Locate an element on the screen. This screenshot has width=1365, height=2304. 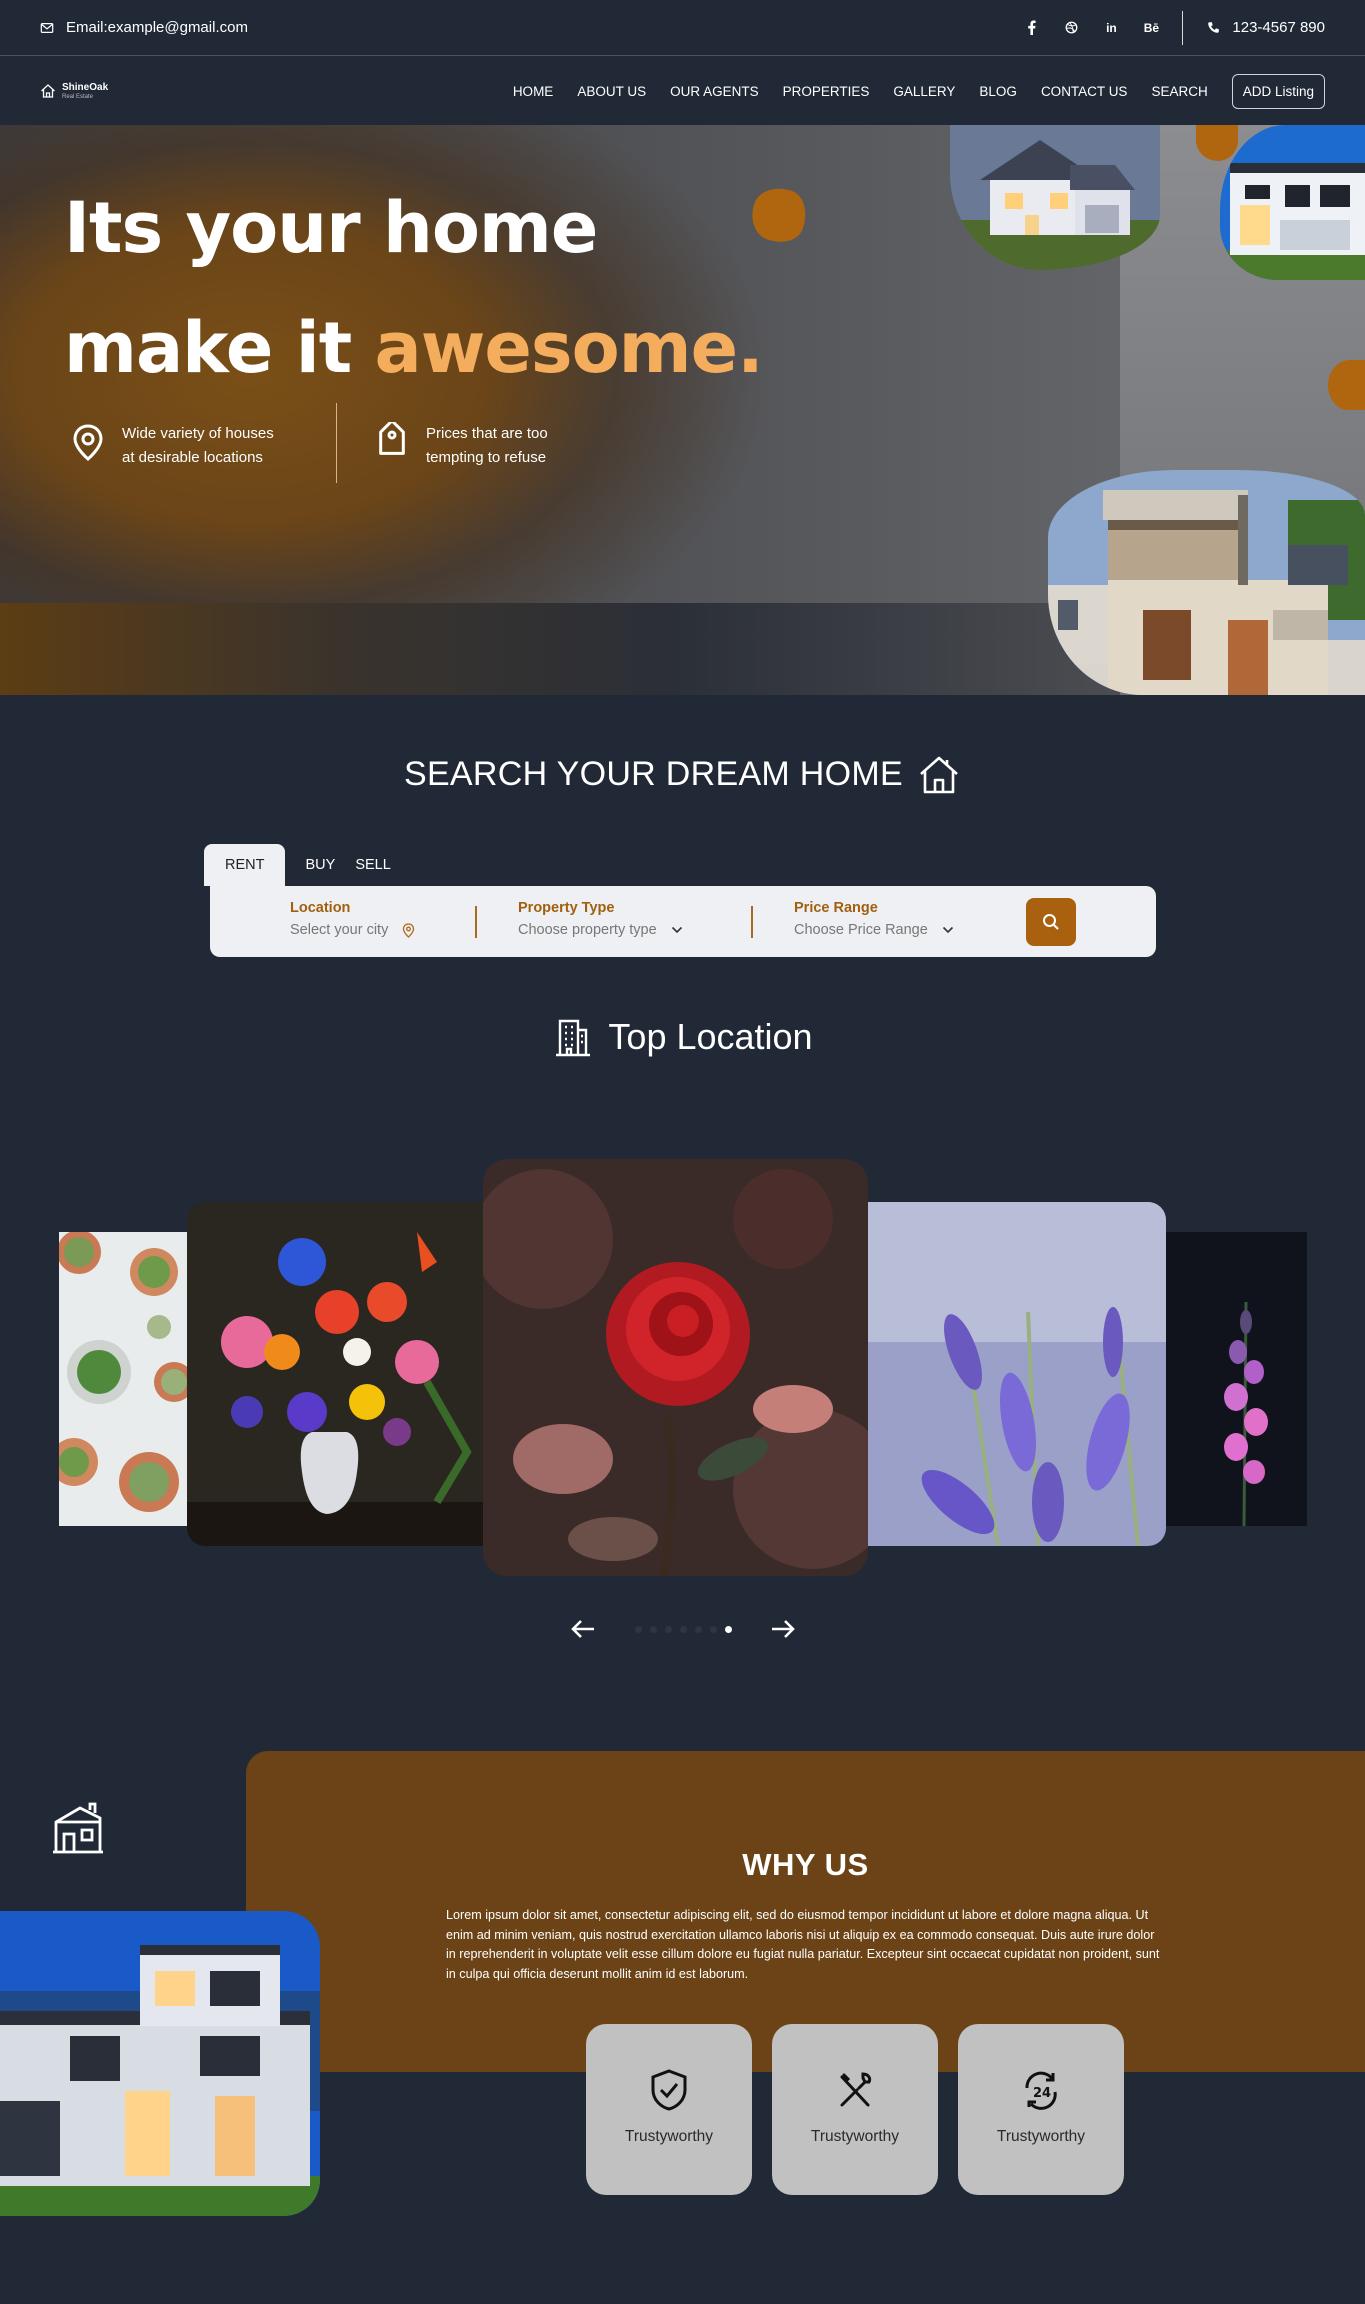
property-type-field: Property Type Choose property type is located at coordinates (600, 919).